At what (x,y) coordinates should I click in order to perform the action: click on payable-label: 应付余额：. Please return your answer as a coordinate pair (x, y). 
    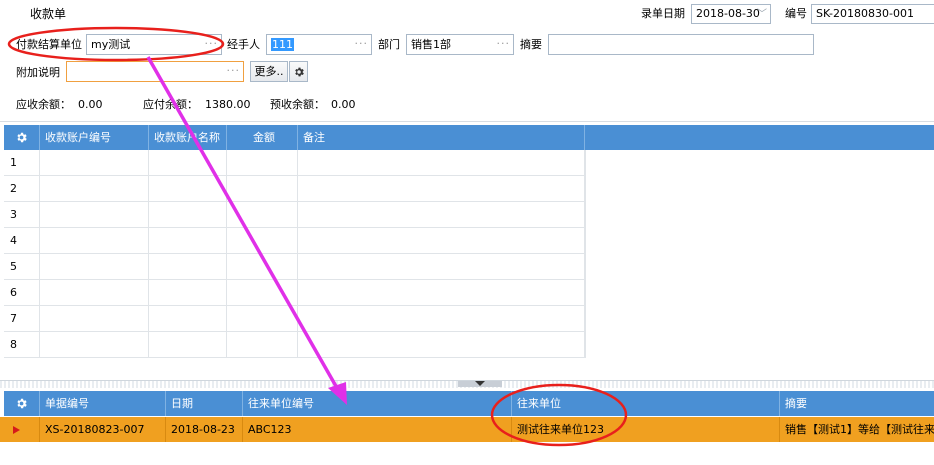
    Looking at the image, I should click on (170, 104).